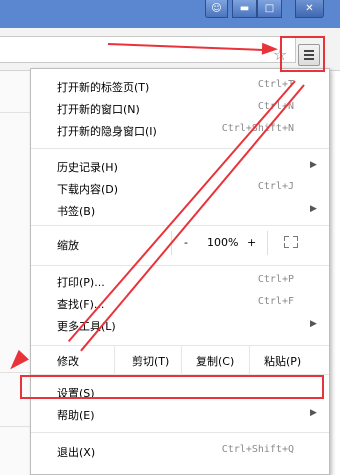 Image resolution: width=340 pixels, height=475 pixels. I want to click on paste-button: 粘贴(P), so click(289, 360).